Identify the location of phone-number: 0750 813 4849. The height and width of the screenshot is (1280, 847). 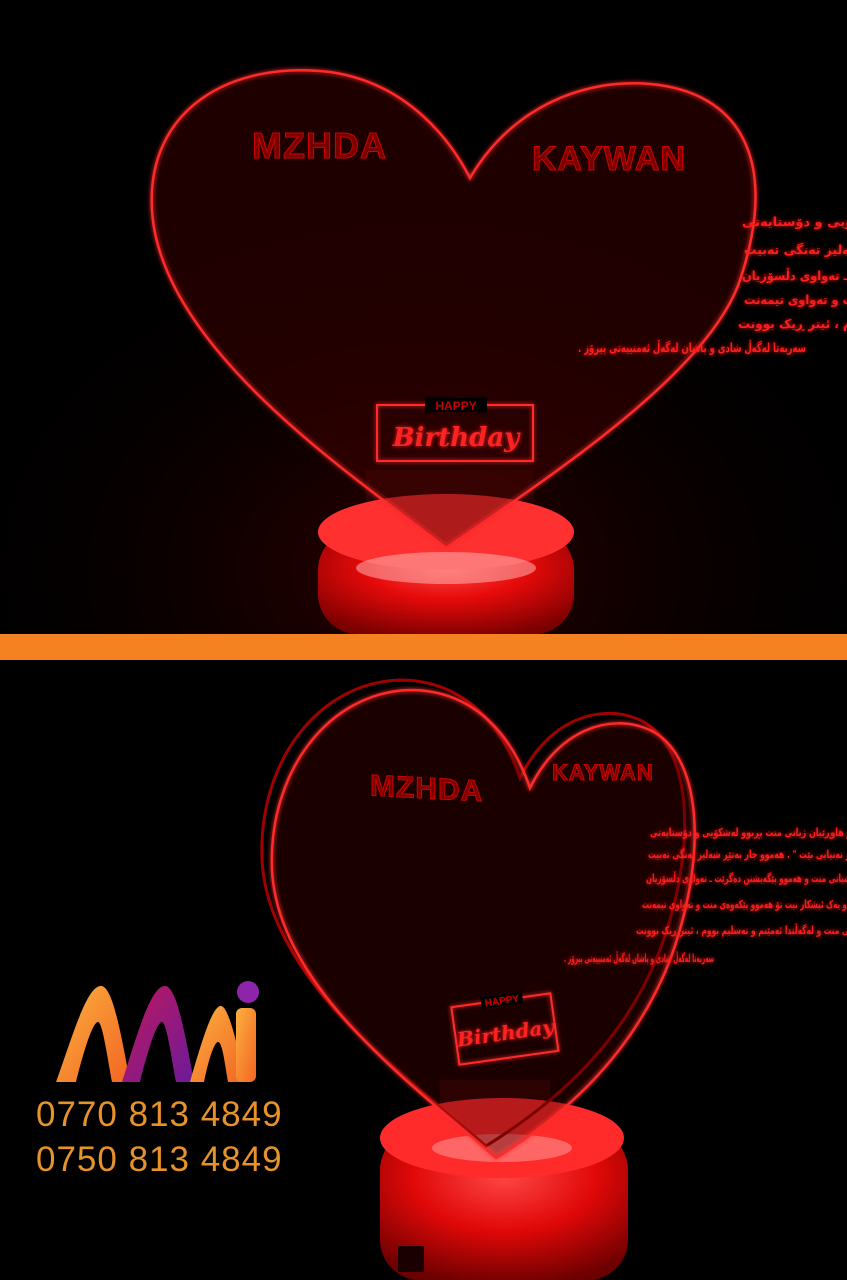
(159, 1159).